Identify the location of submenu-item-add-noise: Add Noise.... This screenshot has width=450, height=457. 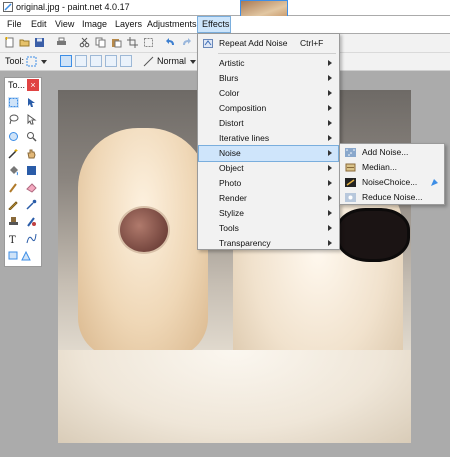
(392, 152).